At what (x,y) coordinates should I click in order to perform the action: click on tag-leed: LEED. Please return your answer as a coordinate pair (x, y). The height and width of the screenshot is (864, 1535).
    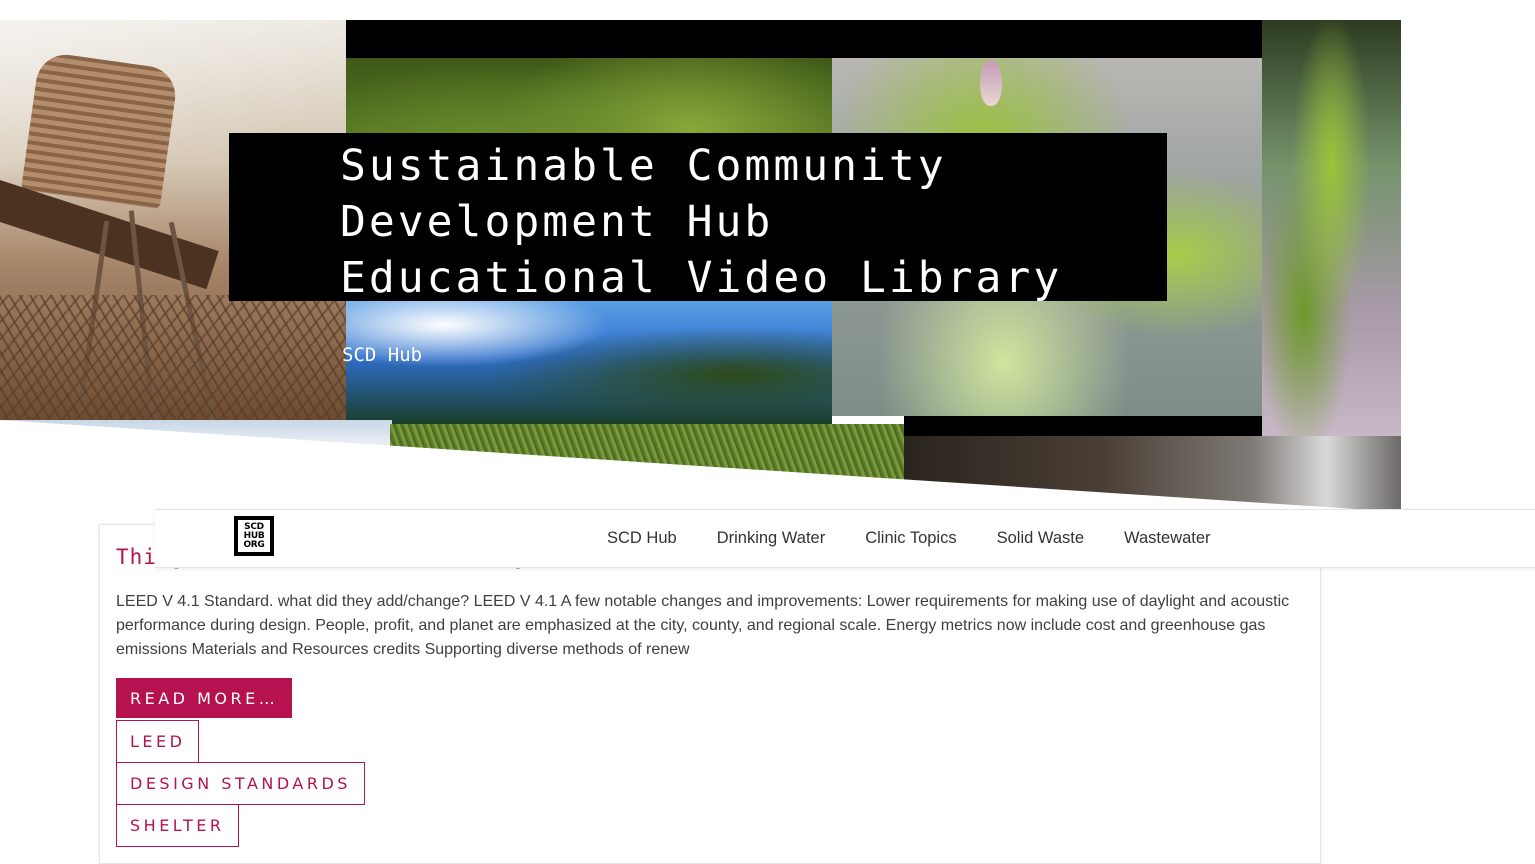
    Looking at the image, I should click on (158, 741).